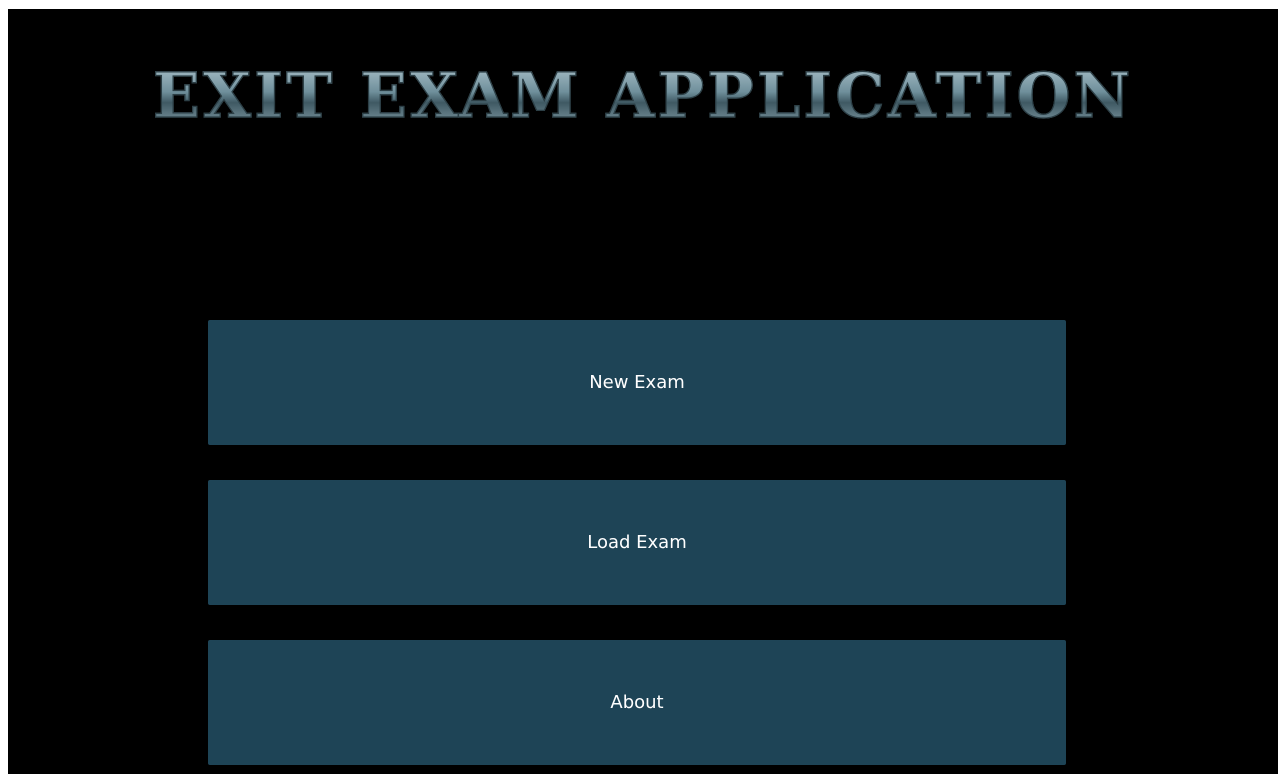 This screenshot has width=1278, height=774. I want to click on new-exam-button: New Exam, so click(637, 382).